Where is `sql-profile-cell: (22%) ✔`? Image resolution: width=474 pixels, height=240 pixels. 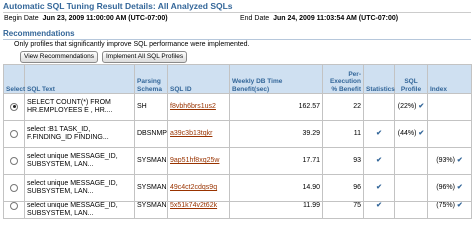
sql-profile-cell: (22%) ✔ is located at coordinates (411, 107).